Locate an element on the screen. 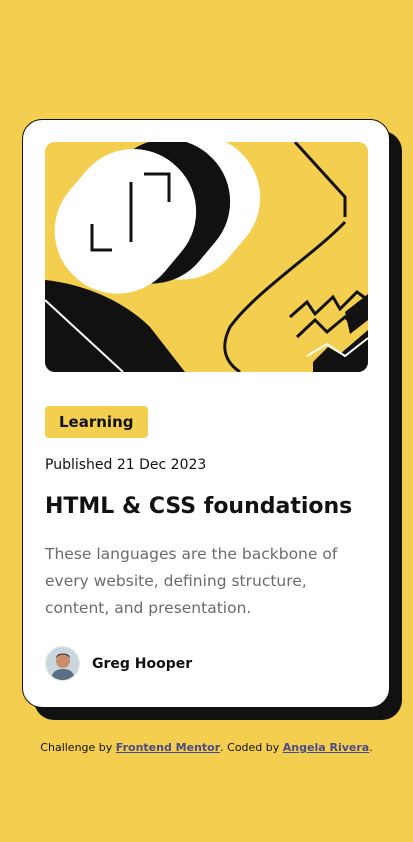 This screenshot has width=413, height=842. avatar-photo is located at coordinates (62, 663).